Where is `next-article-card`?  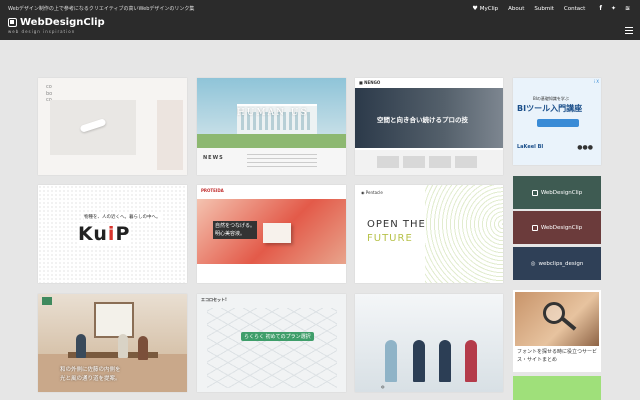 next-article-card is located at coordinates (557, 388).